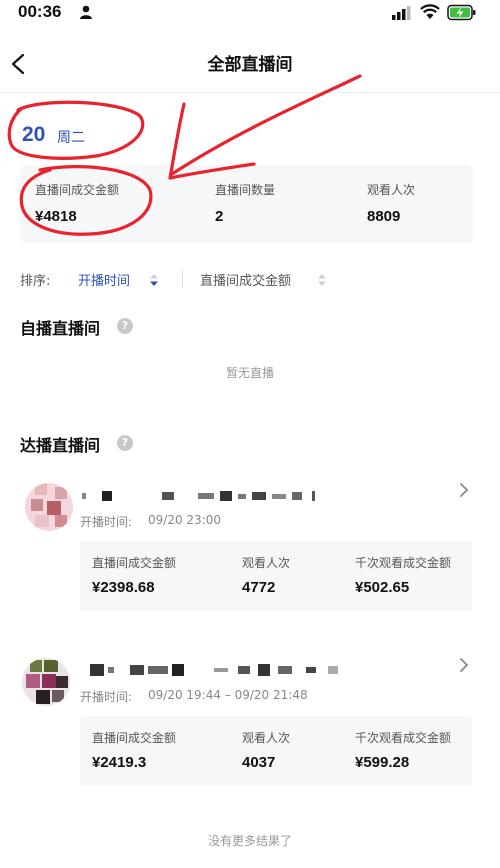 This screenshot has width=500, height=868. Describe the element at coordinates (77, 190) in the screenshot. I see `summary-gmv-label: 直播间成交金额` at that location.